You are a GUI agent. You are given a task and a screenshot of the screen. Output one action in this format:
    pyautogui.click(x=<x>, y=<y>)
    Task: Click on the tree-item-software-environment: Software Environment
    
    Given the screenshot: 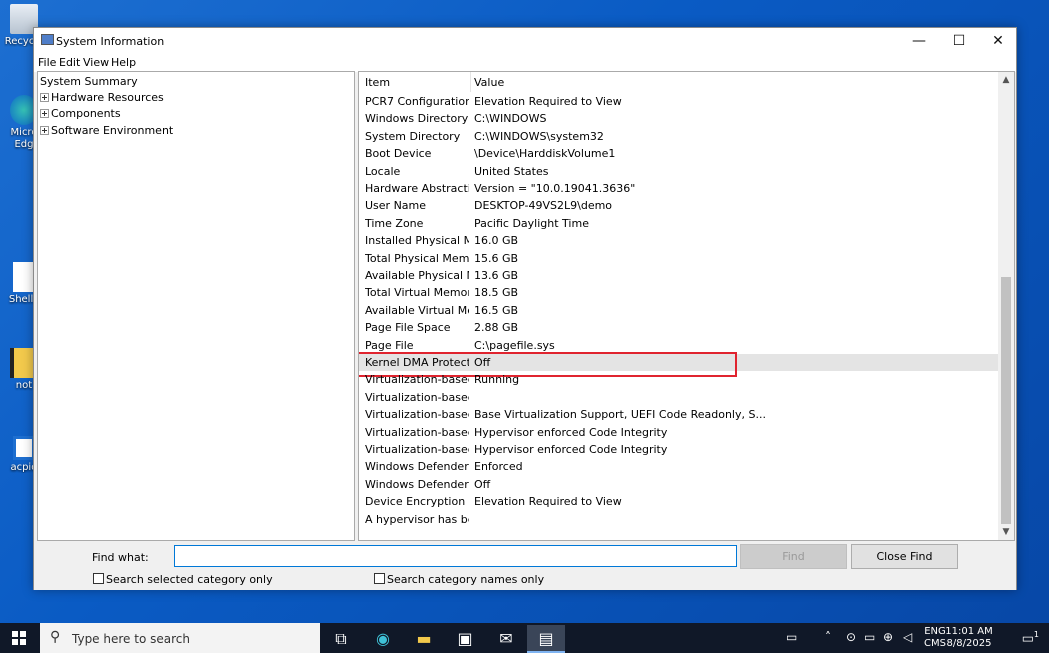 What is the action you would take?
    pyautogui.click(x=106, y=132)
    